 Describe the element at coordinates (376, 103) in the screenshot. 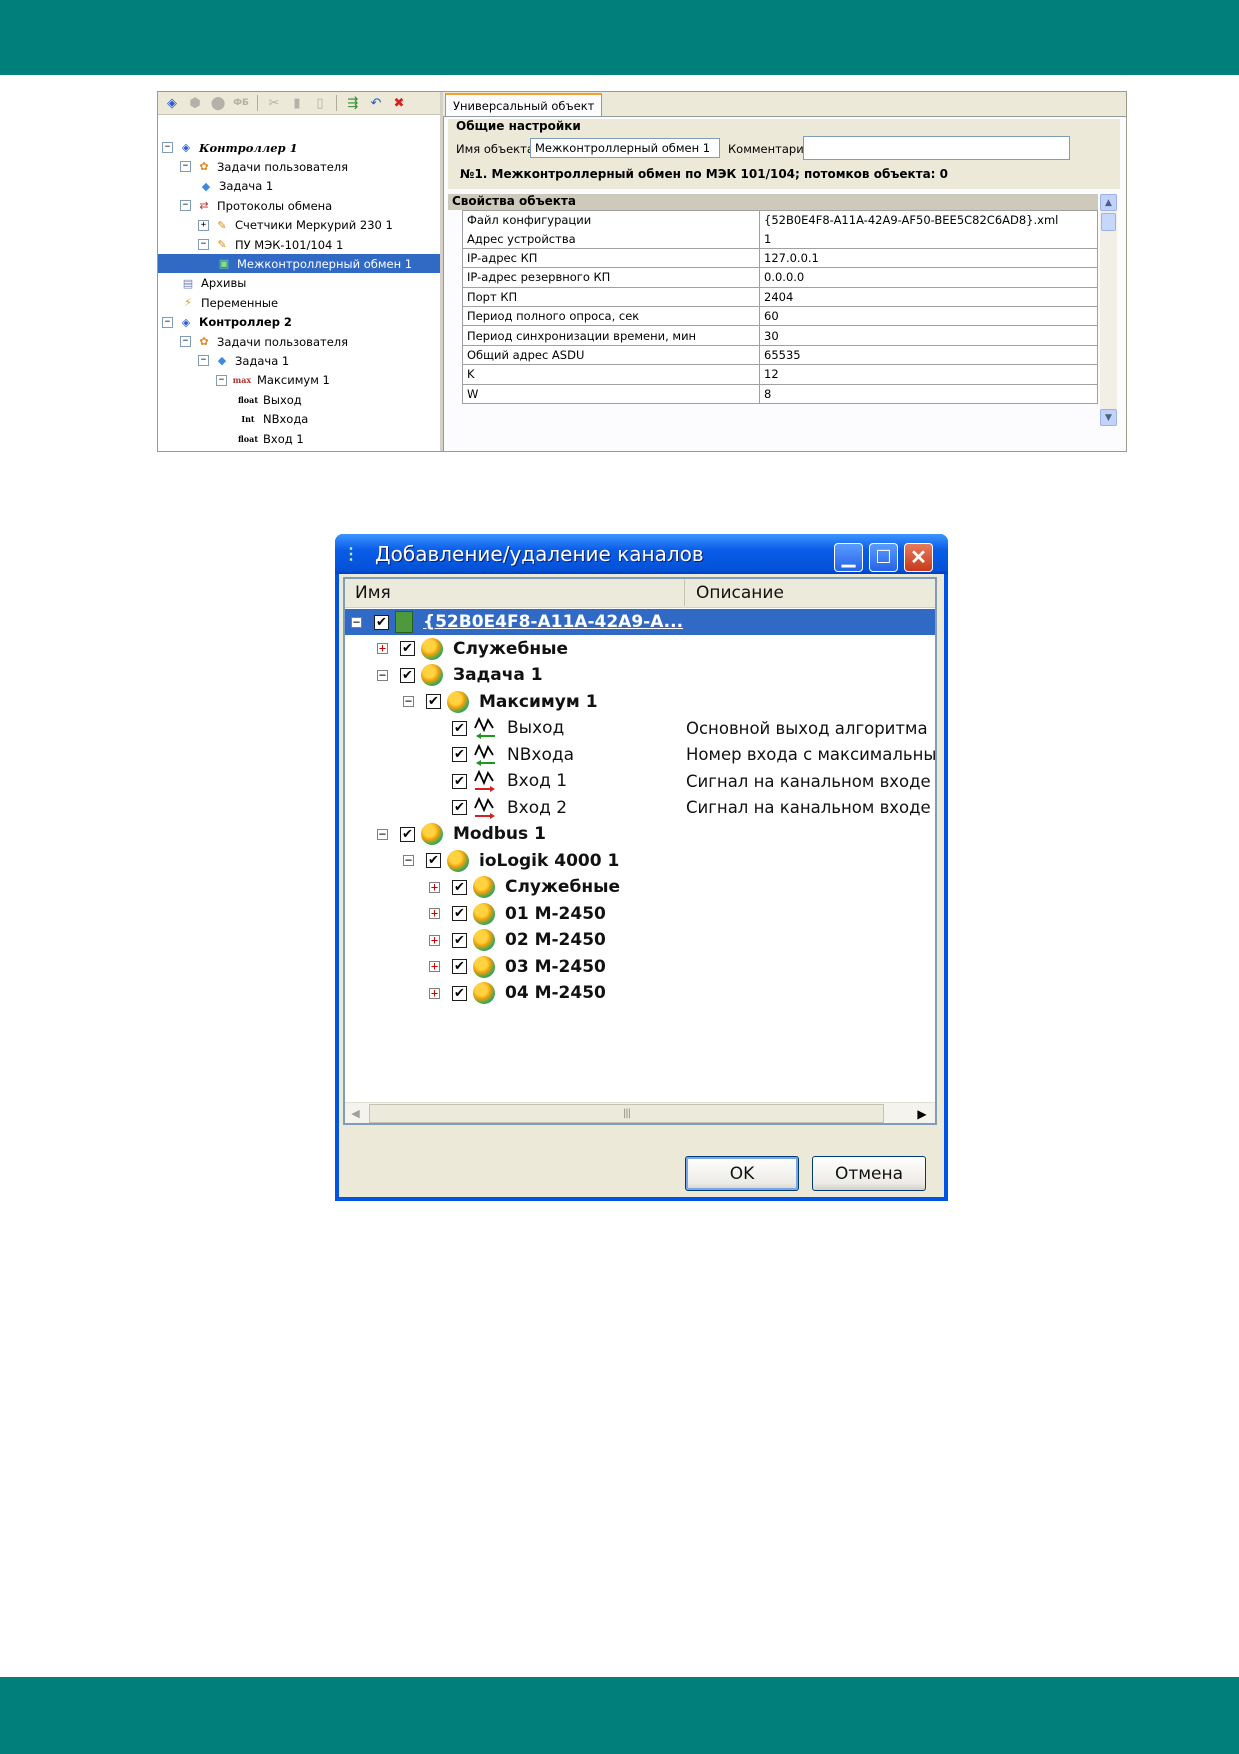

I see `refresh-icon: ↶` at that location.